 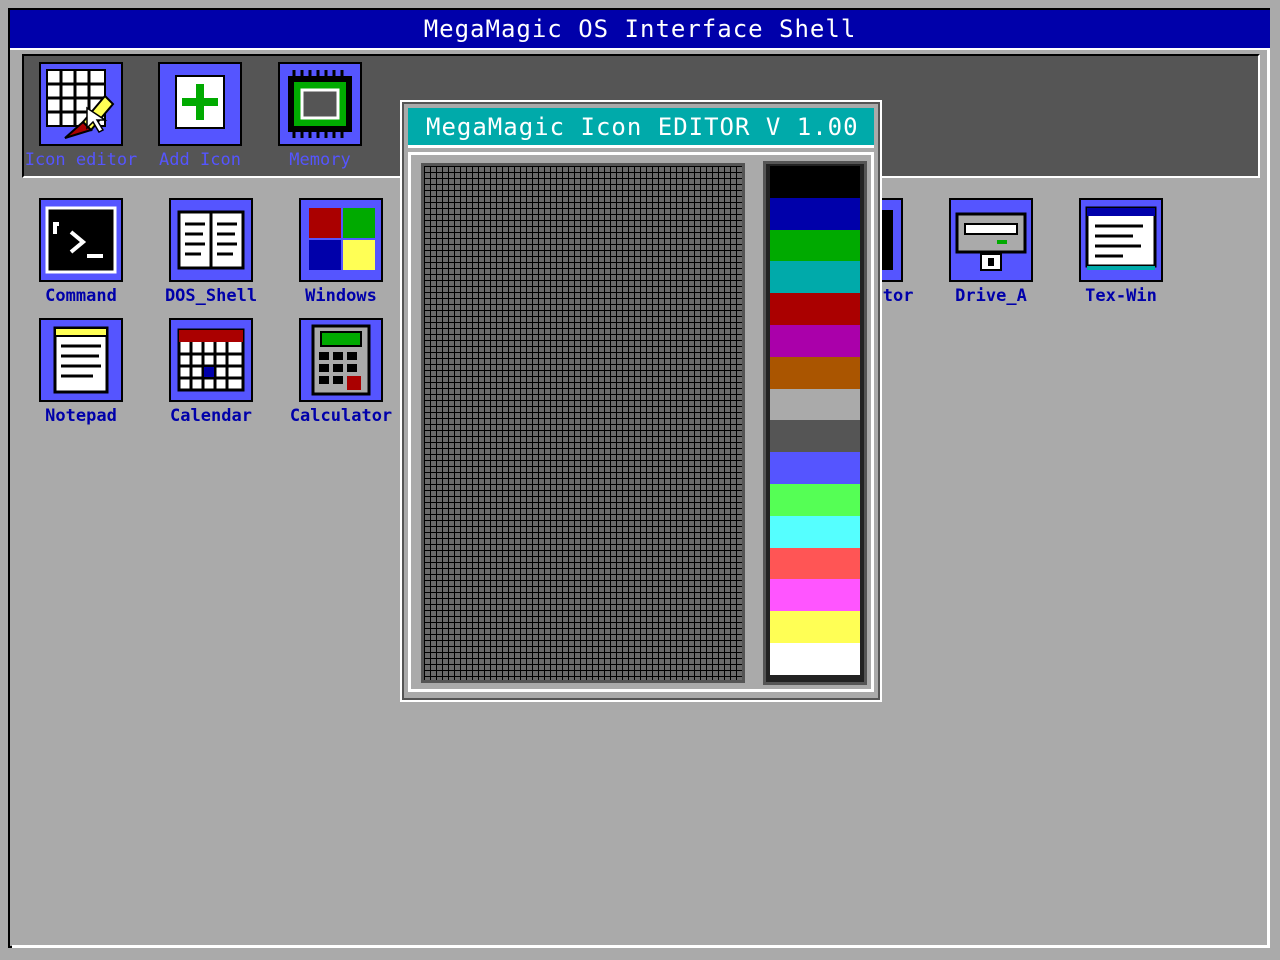 I want to click on desktop-icon-notepad: Notepad, so click(x=81, y=372).